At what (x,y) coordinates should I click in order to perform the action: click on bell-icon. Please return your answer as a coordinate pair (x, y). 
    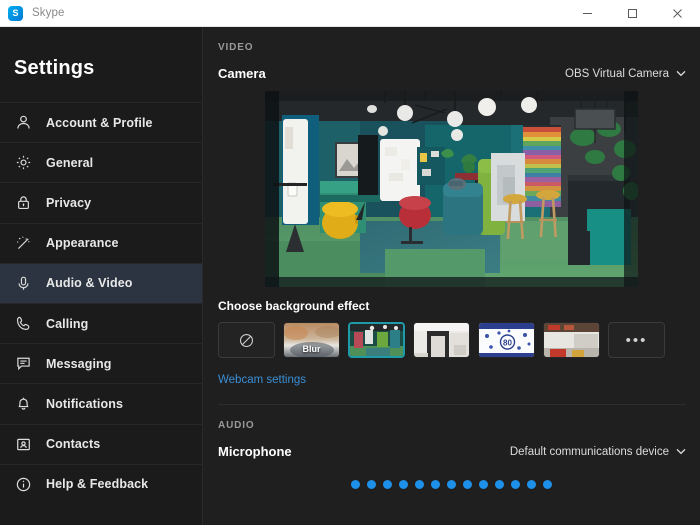
    Looking at the image, I should click on (23, 403).